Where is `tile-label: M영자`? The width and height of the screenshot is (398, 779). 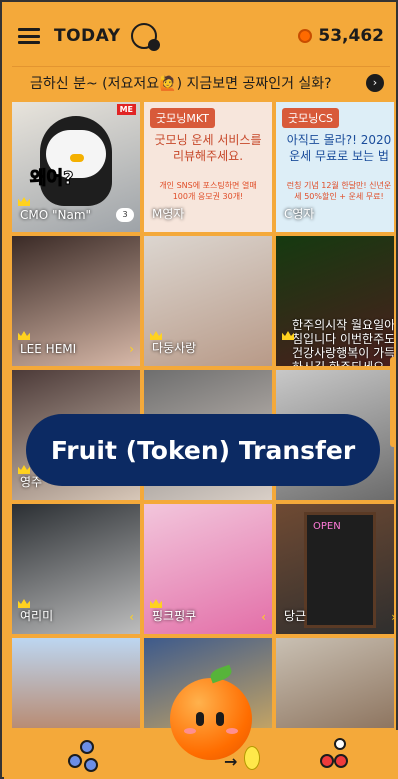
tile-label: M영자 is located at coordinates (168, 214).